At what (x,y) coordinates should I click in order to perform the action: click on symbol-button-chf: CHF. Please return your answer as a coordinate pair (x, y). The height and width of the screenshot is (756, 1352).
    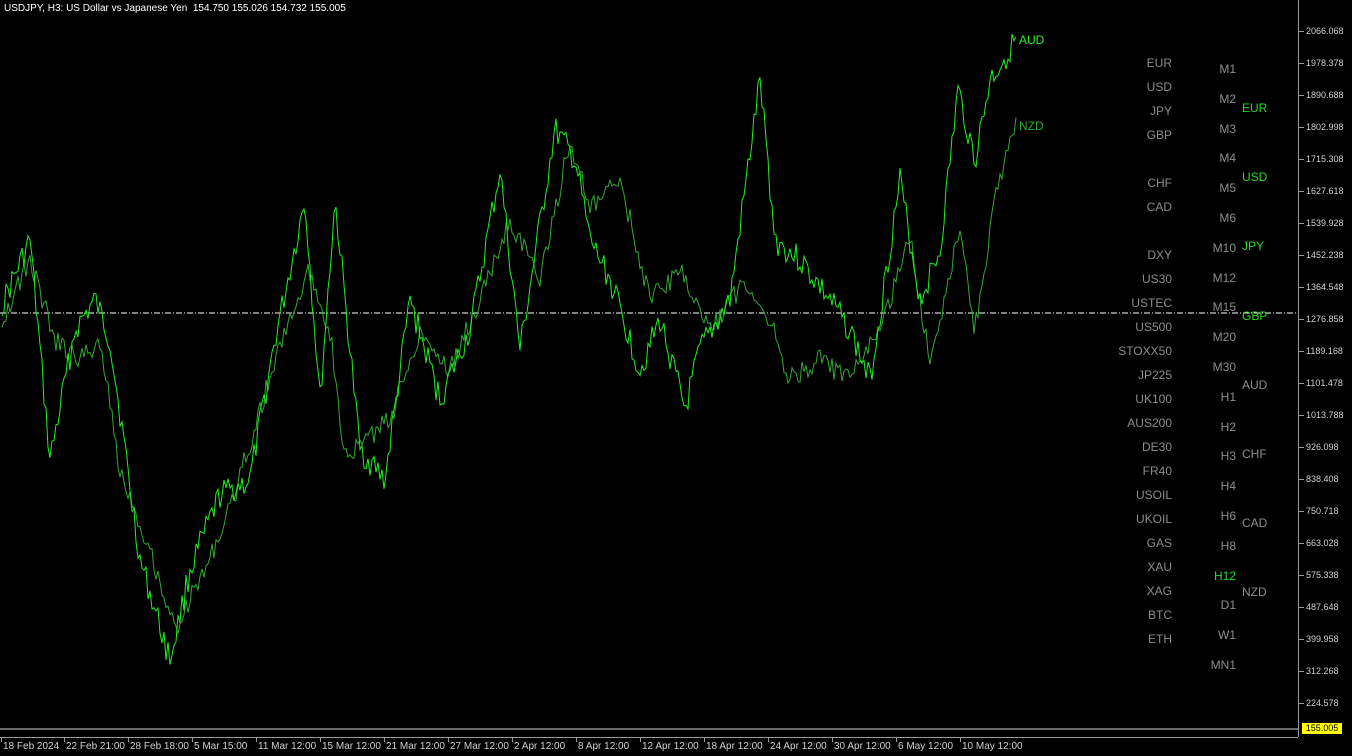
    Looking at the image, I should click on (1132, 183).